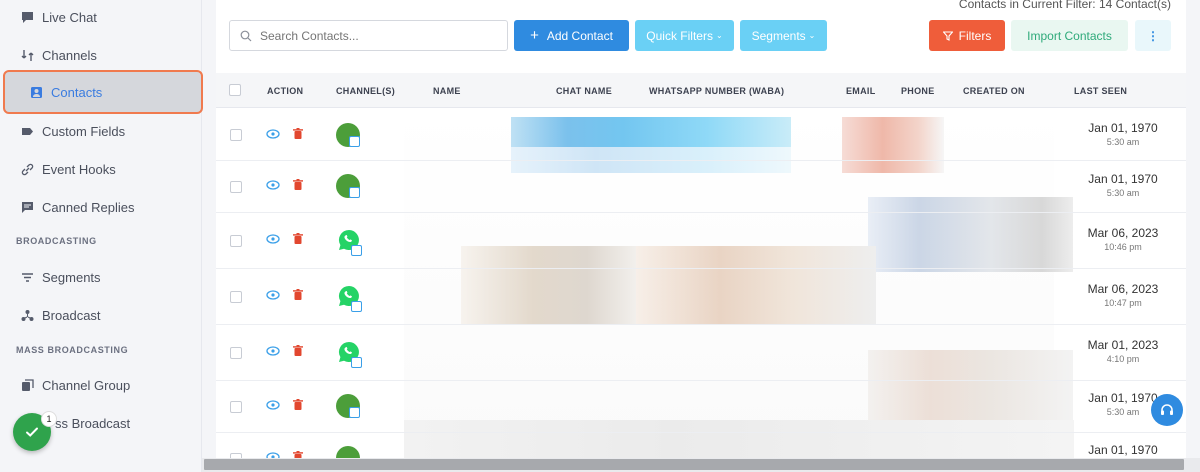 The image size is (1200, 472). I want to click on table-row: Mar 01, 2023 4:10 pm, so click(701, 353).